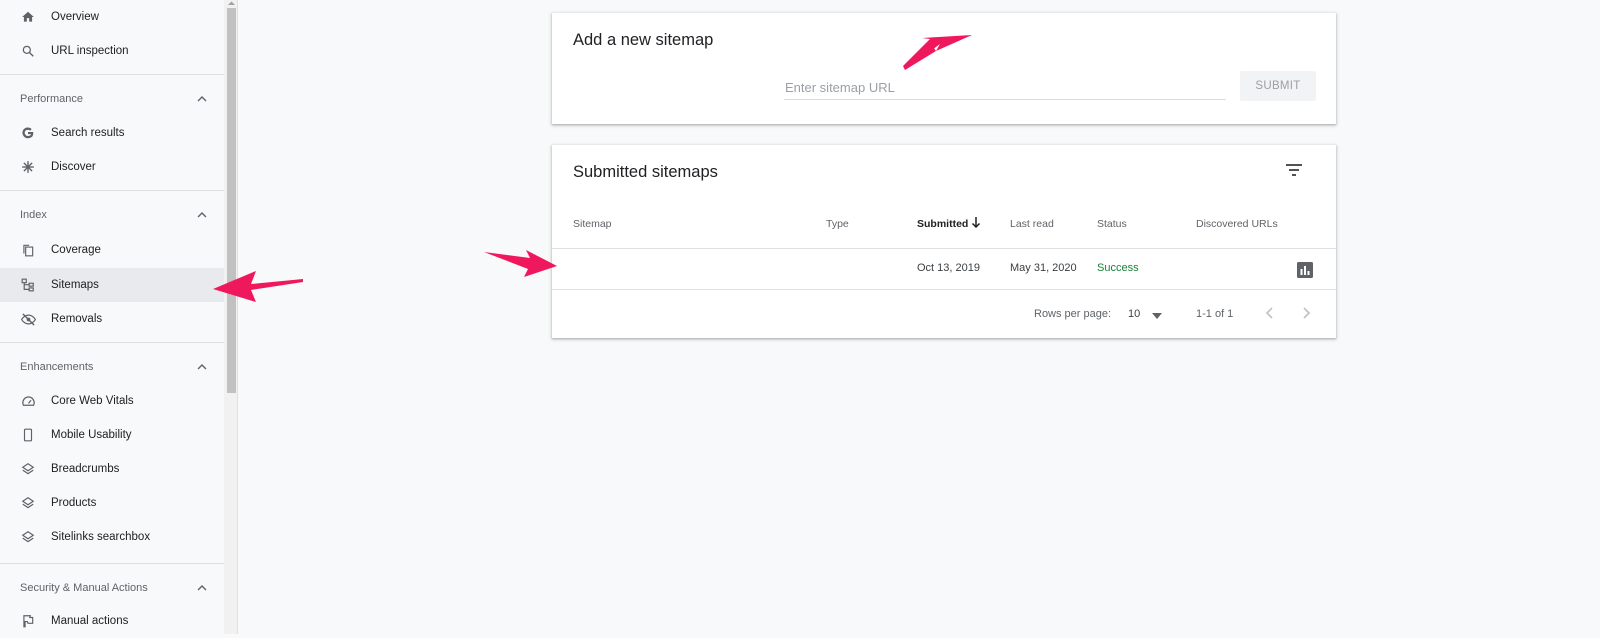  Describe the element at coordinates (520, 263) in the screenshot. I see `annotation-arrow-row` at that location.